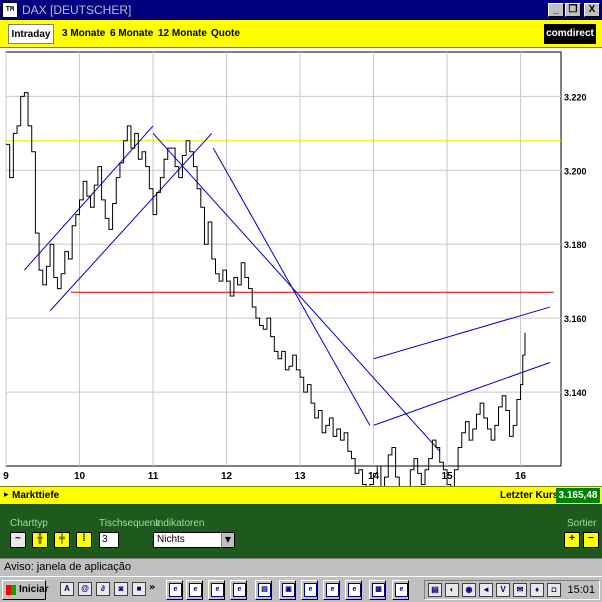 The image size is (602, 602). Describe the element at coordinates (572, 540) in the screenshot. I see `sort-add-icon: +` at that location.